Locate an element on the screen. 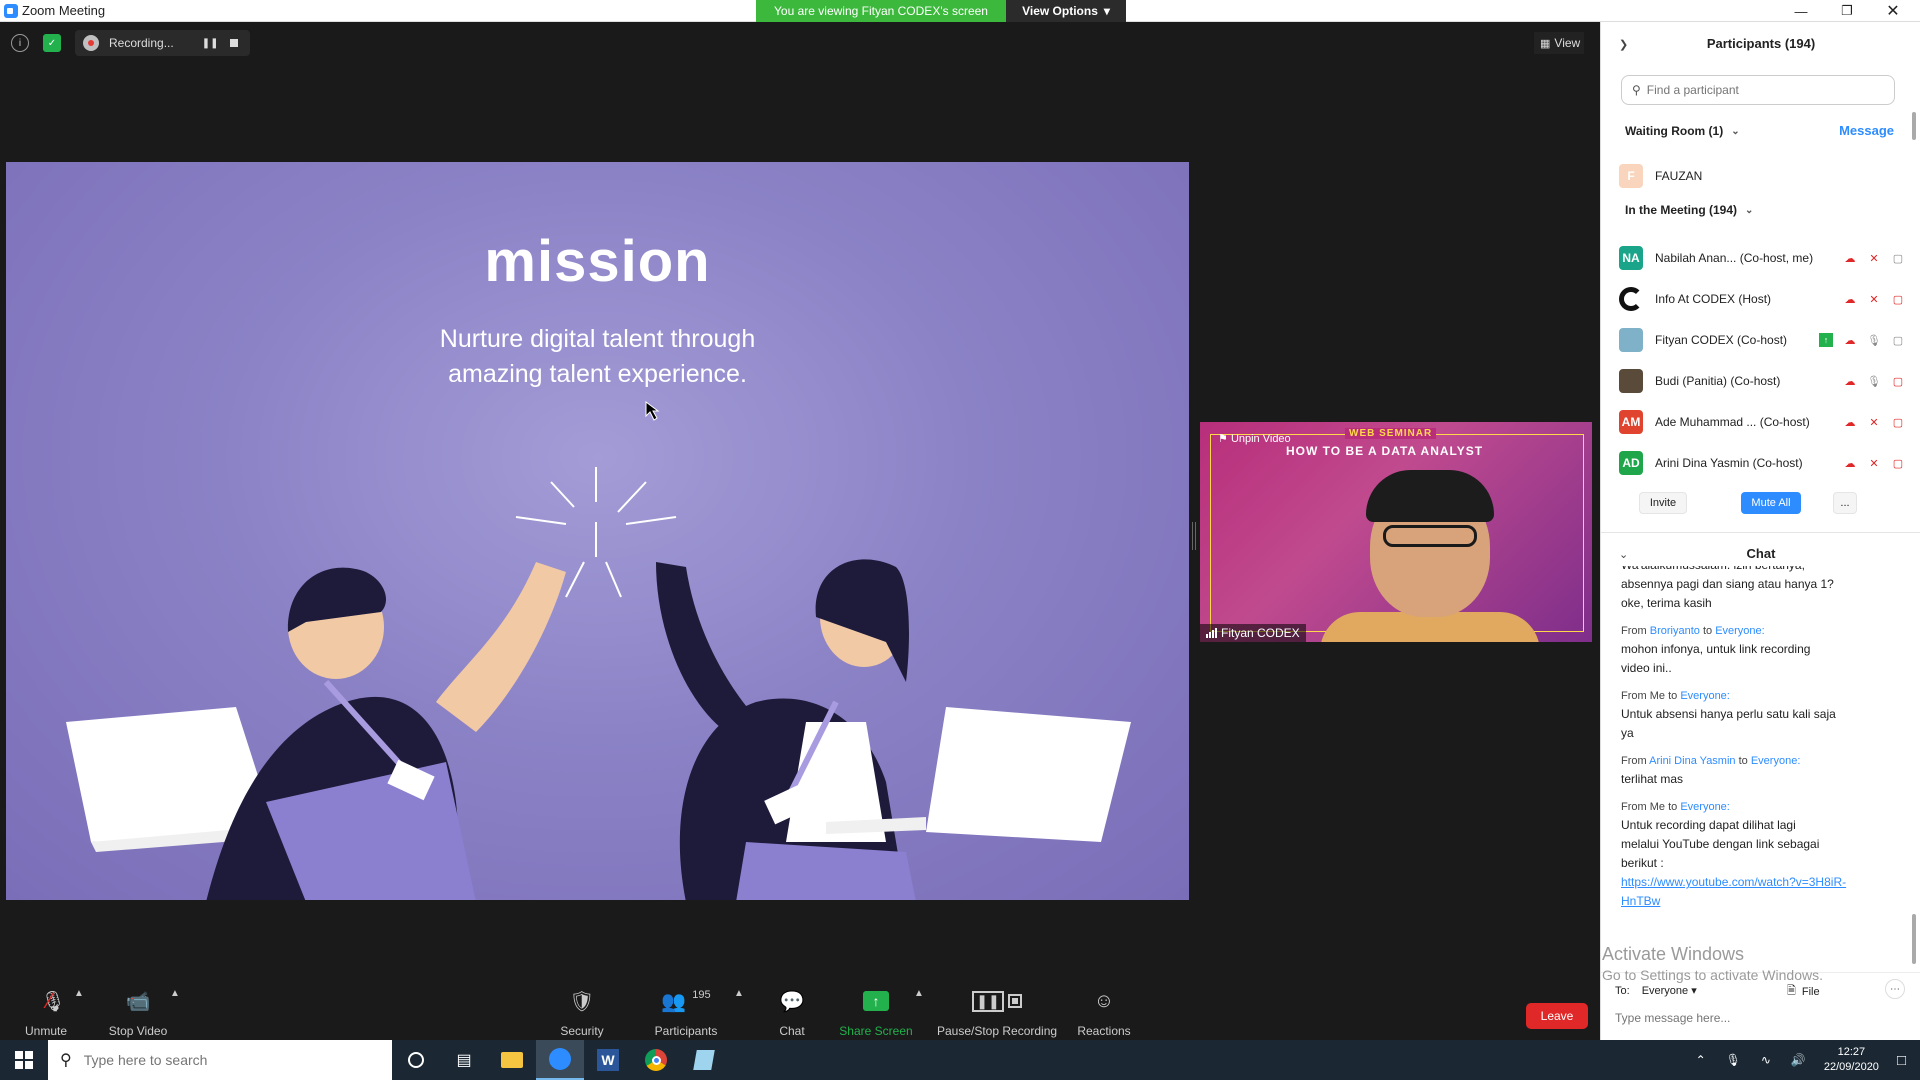 This screenshot has height=1080, width=1920. participant-row: AM Ade Muhammad ... (Co-host) ☁ ✕ ▢ is located at coordinates (1762, 422).